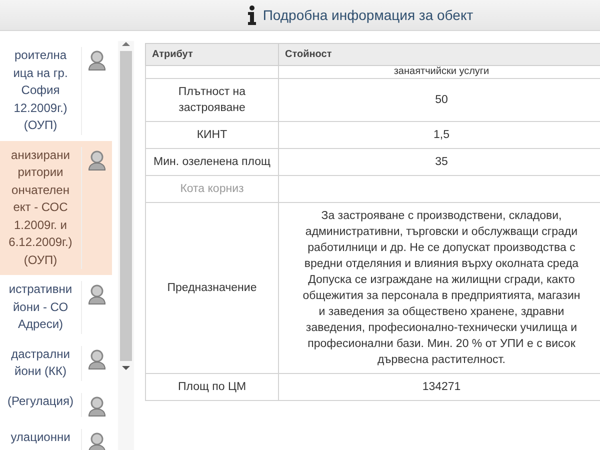  Describe the element at coordinates (126, 368) in the screenshot. I see `scroll-down-icon` at that location.